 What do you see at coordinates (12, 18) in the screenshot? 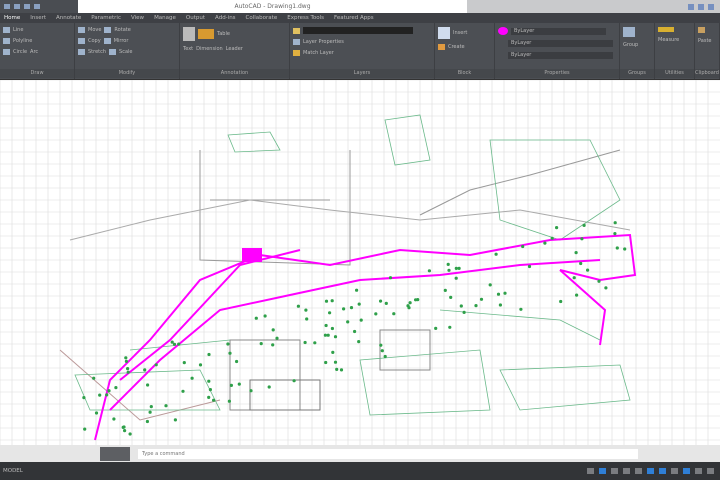
I see `tab-home: Home` at bounding box center [12, 18].